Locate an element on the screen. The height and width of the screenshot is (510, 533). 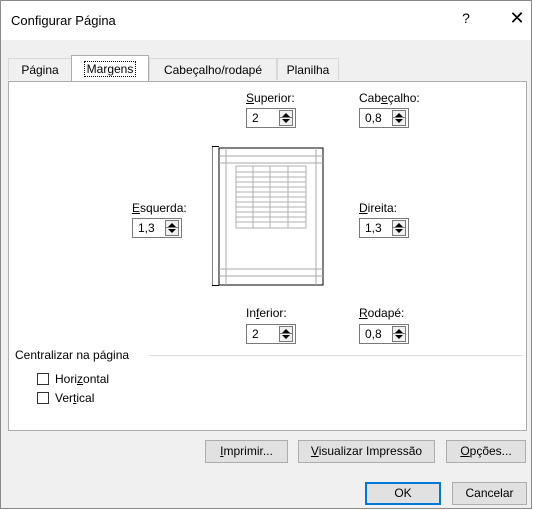
footer-margin-spin-buttons is located at coordinates (399, 334).